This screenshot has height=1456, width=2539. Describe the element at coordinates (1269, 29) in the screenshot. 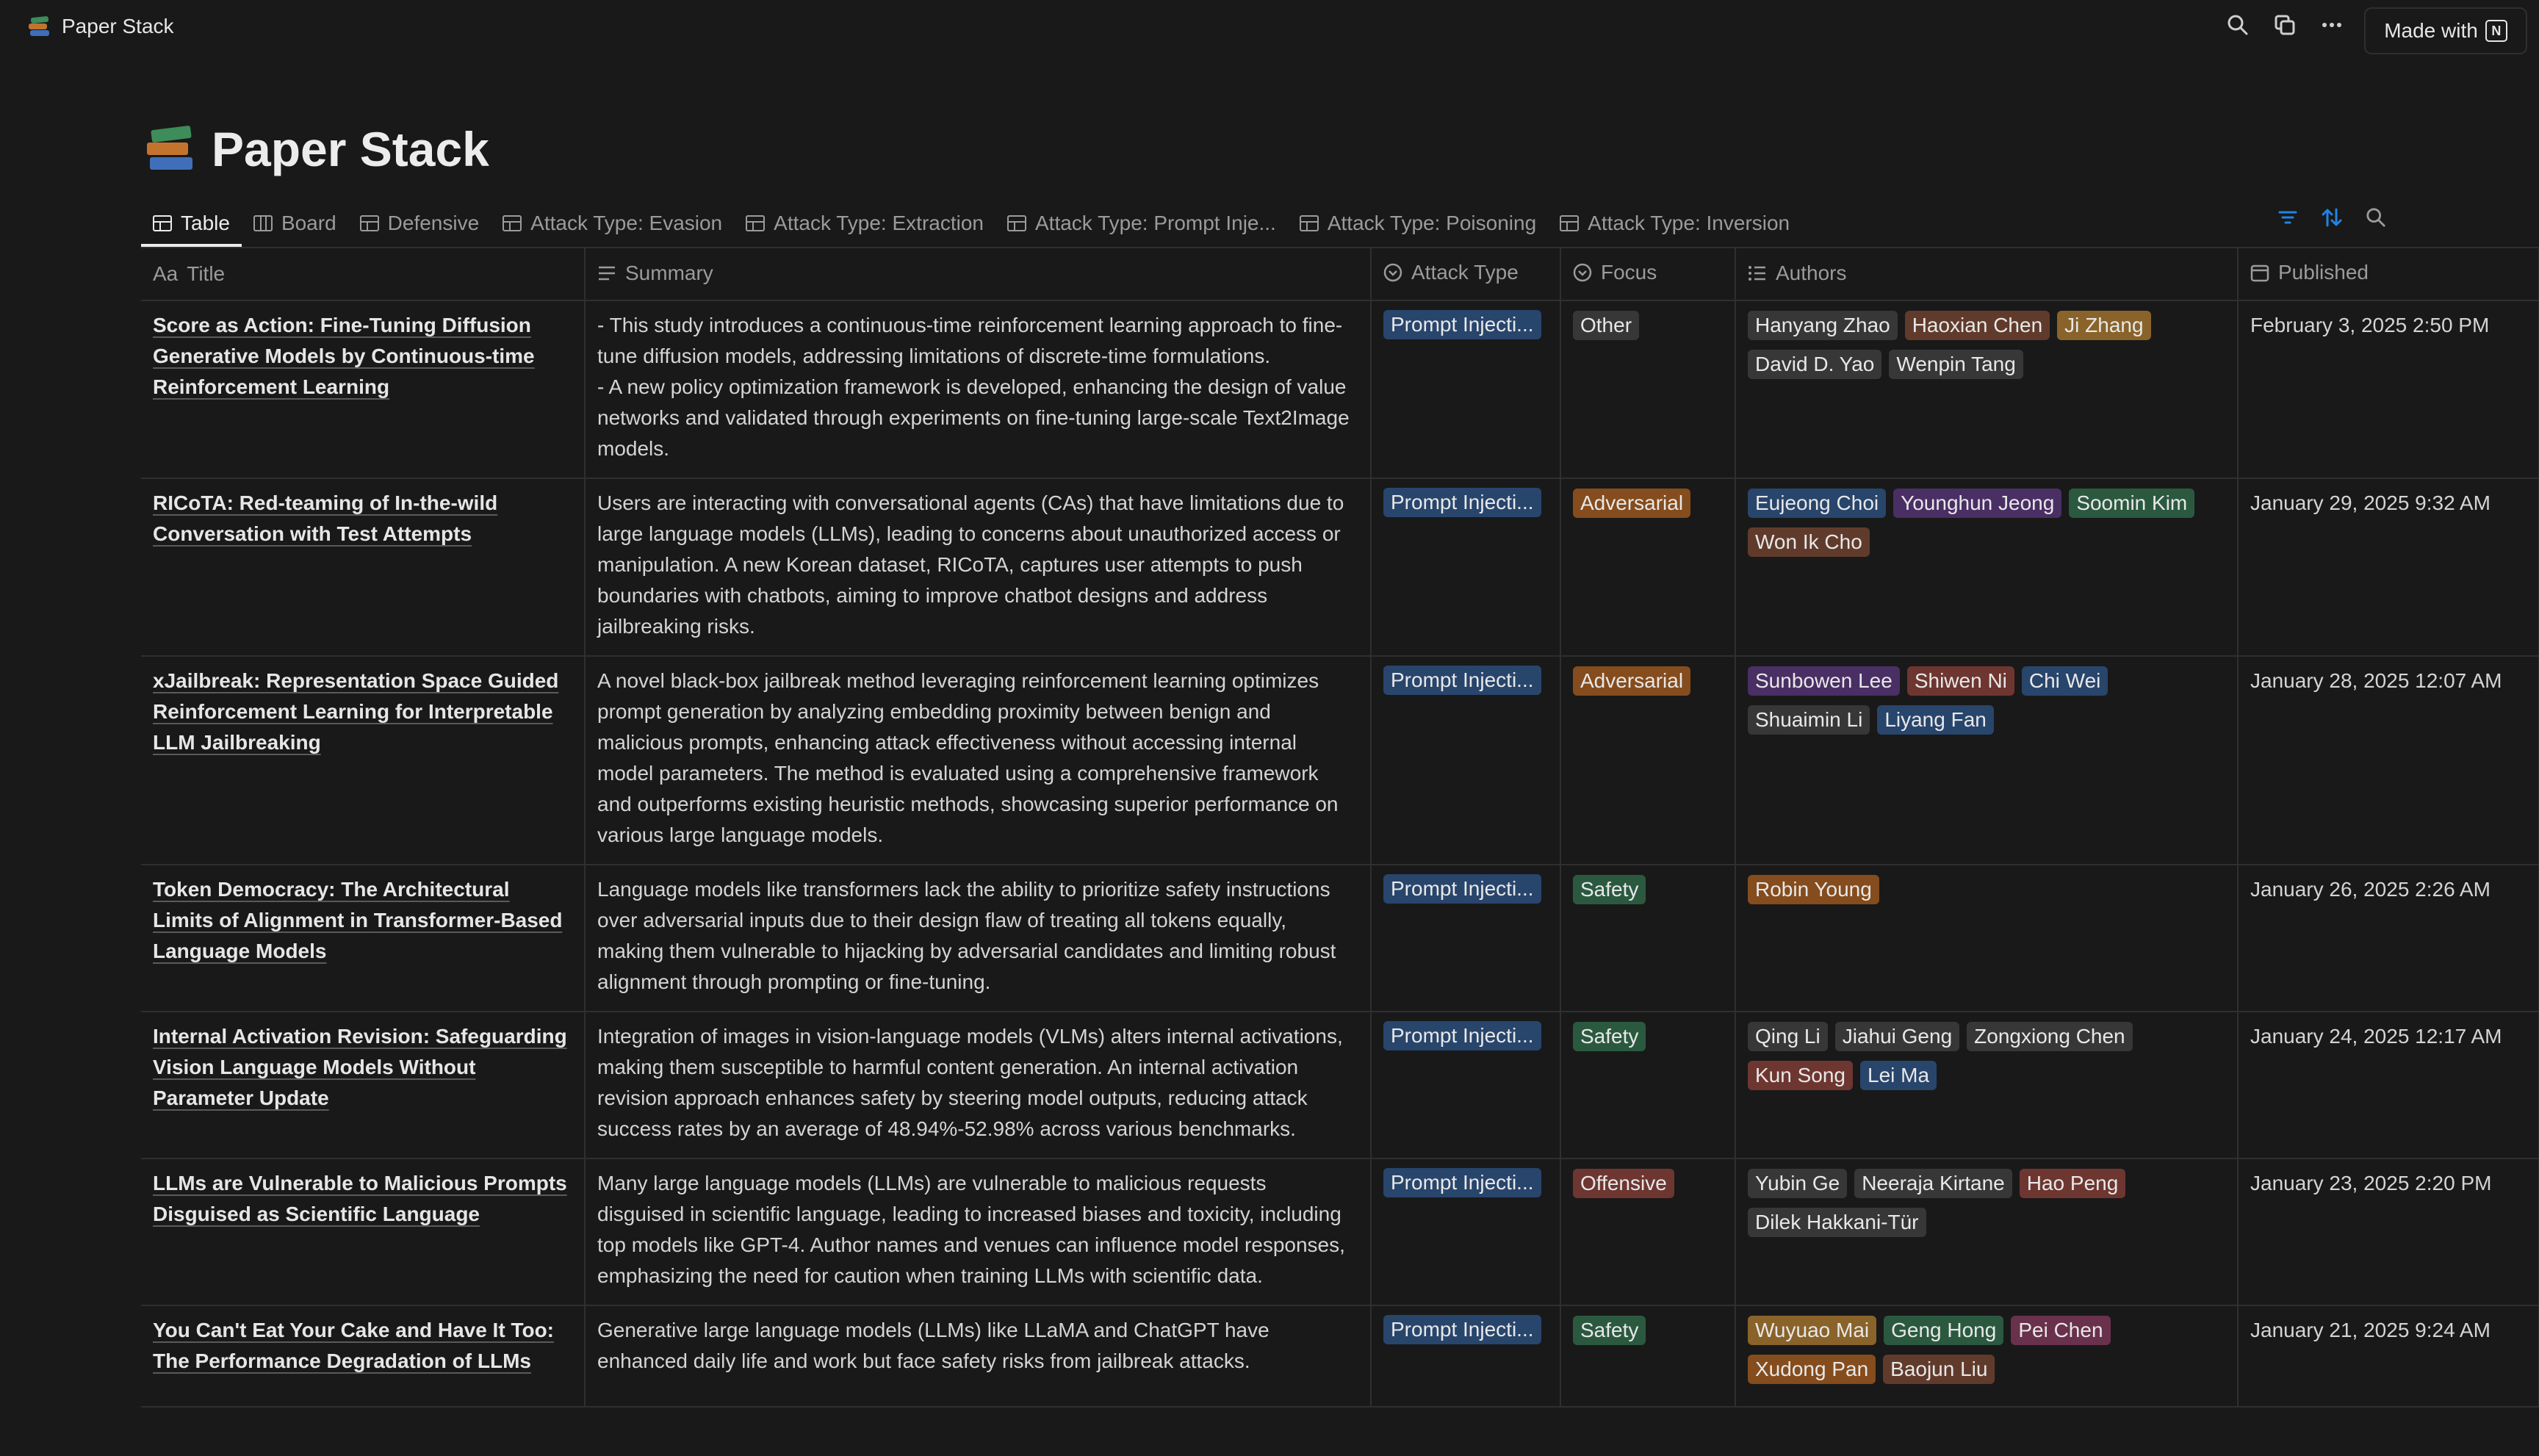

I see `top-bar: Paper Stack Made with N` at that location.